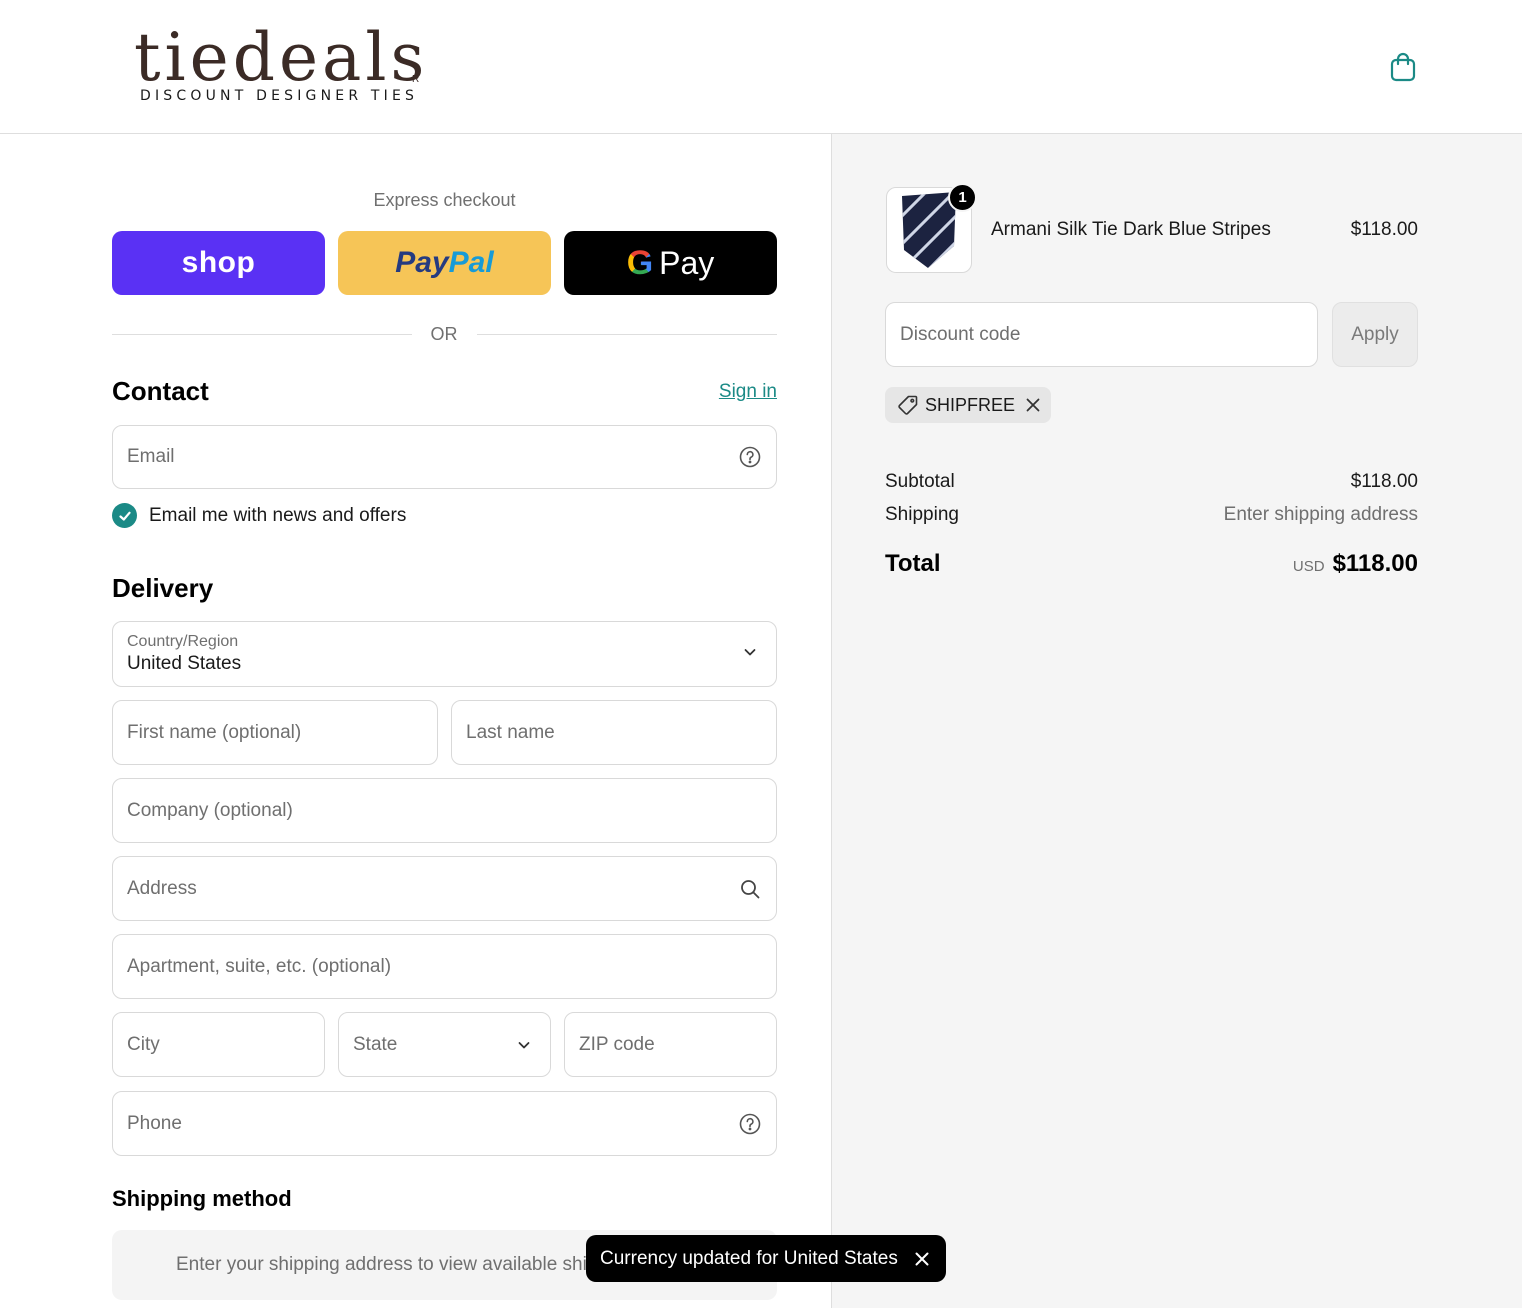  I want to click on cart-button, so click(1403, 67).